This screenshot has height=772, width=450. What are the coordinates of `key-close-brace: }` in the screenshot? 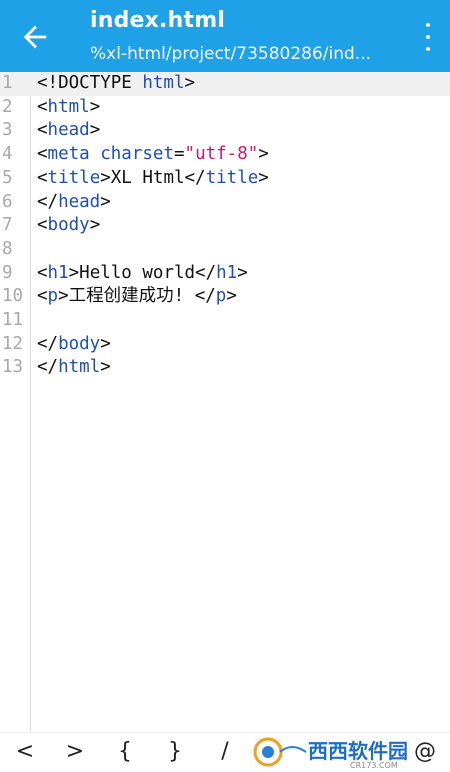 It's located at (175, 752).